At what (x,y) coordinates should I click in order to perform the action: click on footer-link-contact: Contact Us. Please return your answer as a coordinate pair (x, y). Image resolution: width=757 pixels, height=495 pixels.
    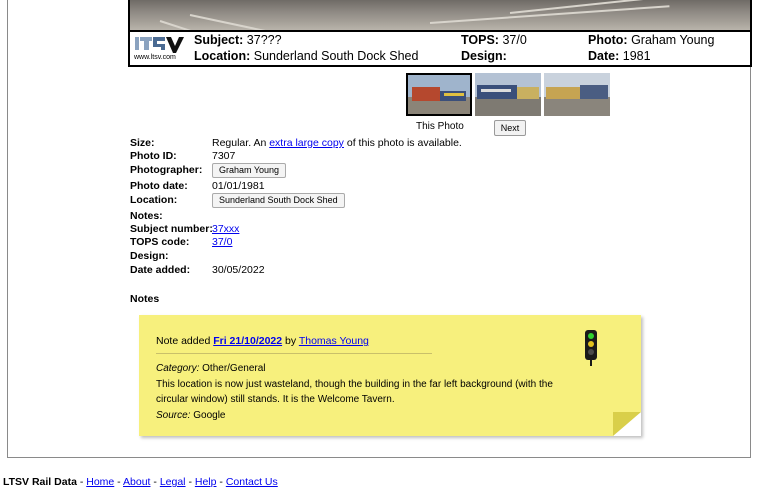
    Looking at the image, I should click on (252, 482).